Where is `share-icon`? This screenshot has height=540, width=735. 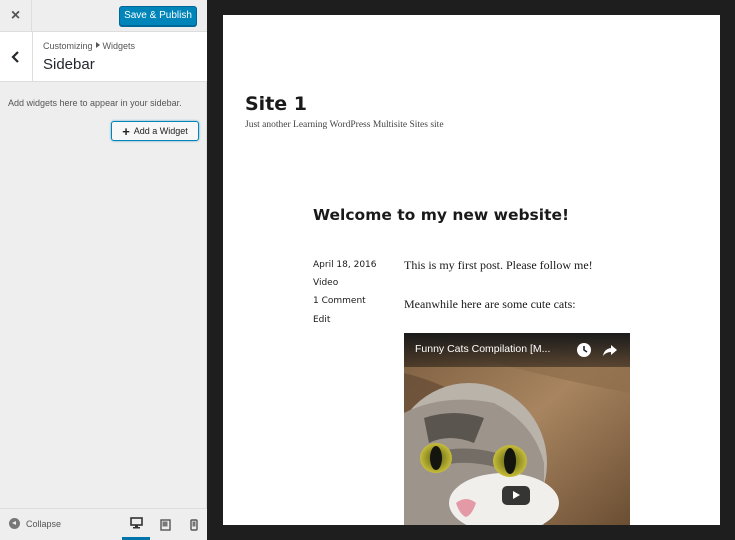
share-icon is located at coordinates (610, 350).